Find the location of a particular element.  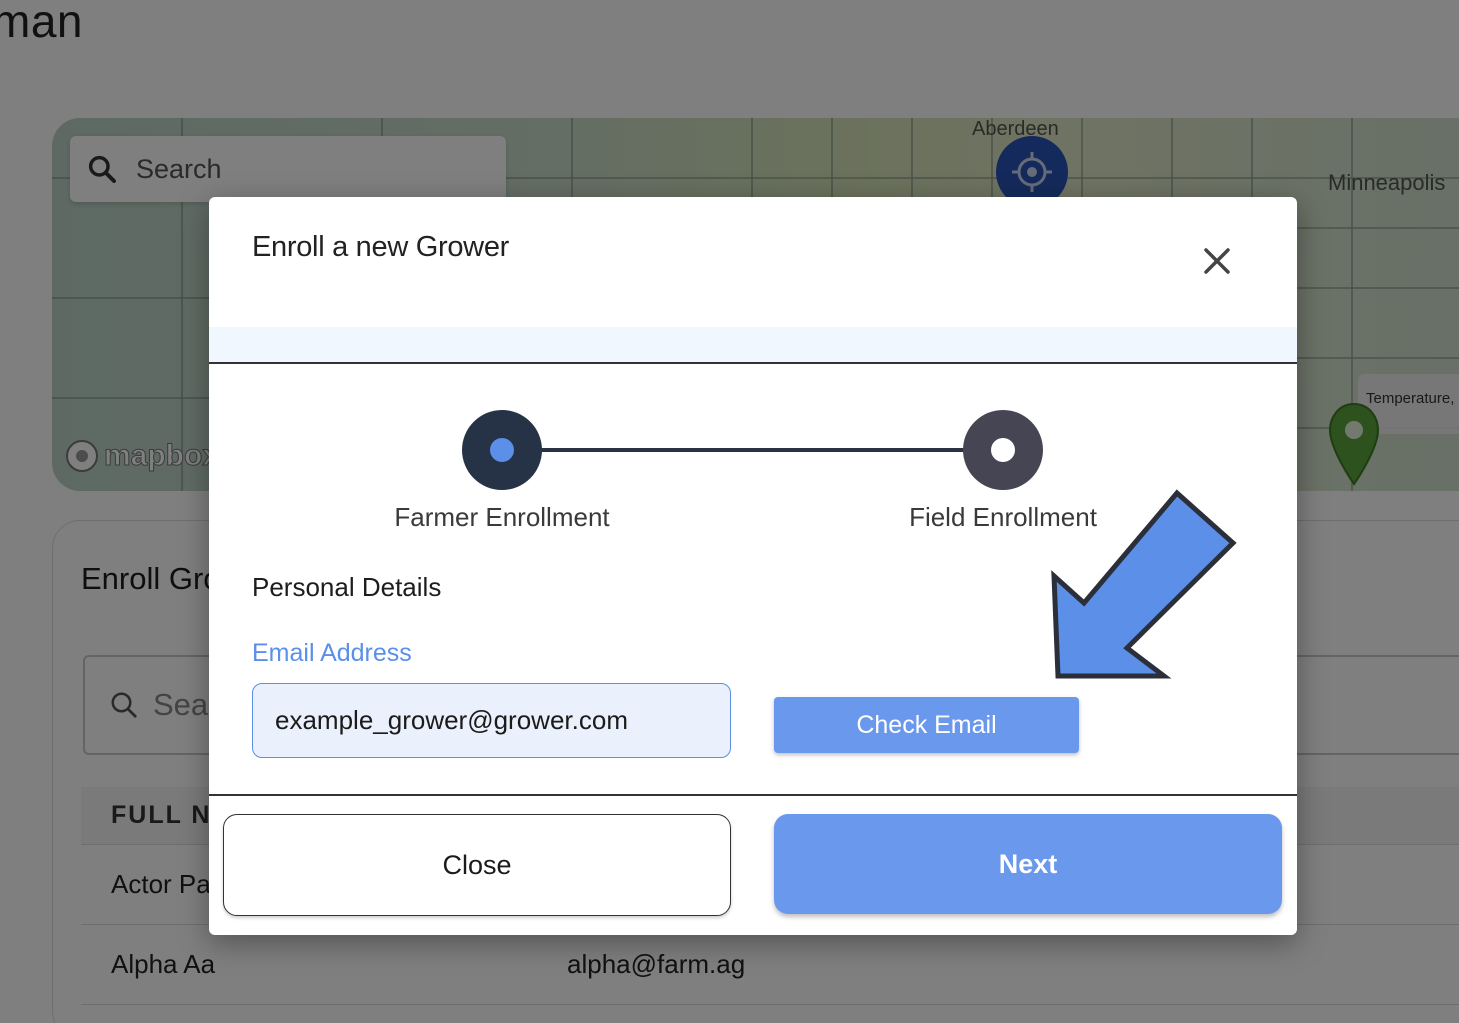

footer-divider is located at coordinates (753, 795).